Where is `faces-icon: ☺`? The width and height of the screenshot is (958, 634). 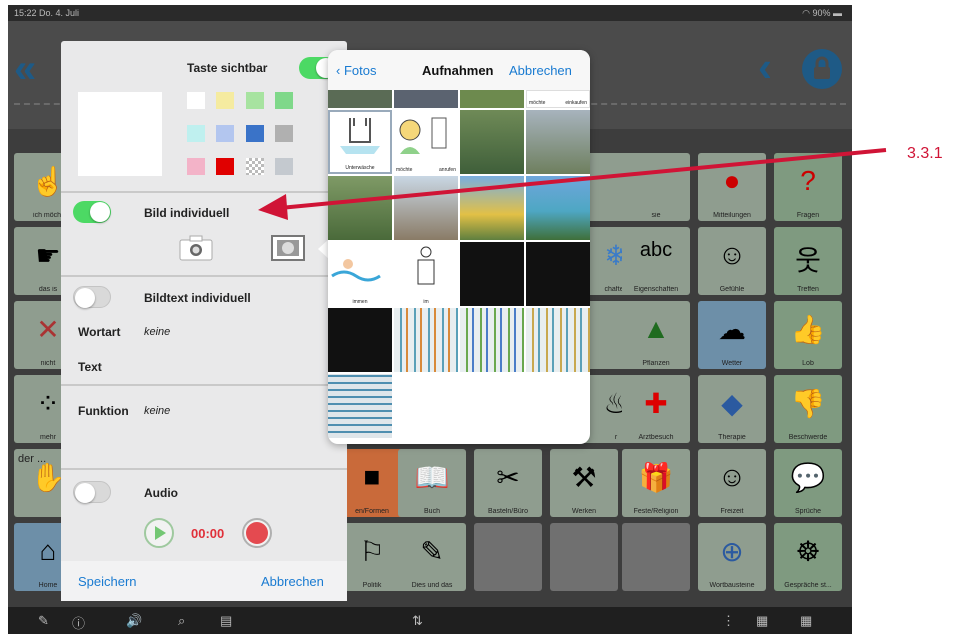 faces-icon: ☺ is located at coordinates (732, 254).